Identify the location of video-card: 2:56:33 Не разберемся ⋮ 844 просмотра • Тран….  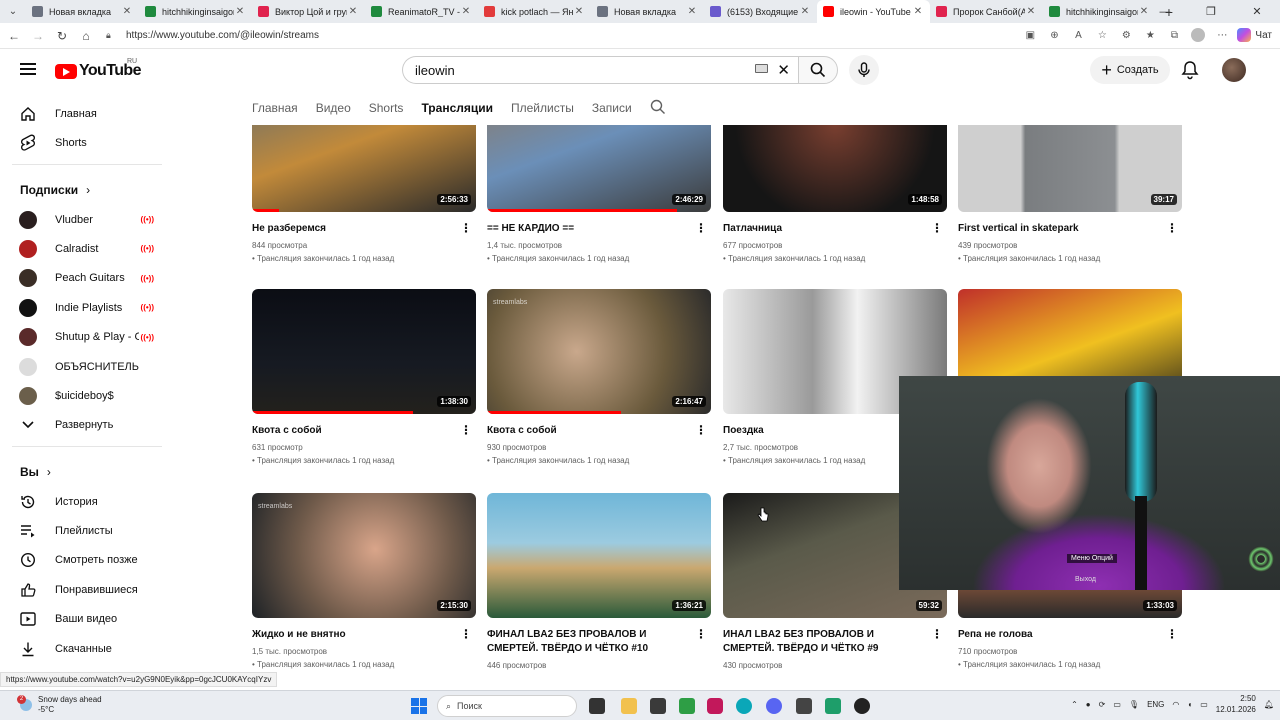
(364, 195).